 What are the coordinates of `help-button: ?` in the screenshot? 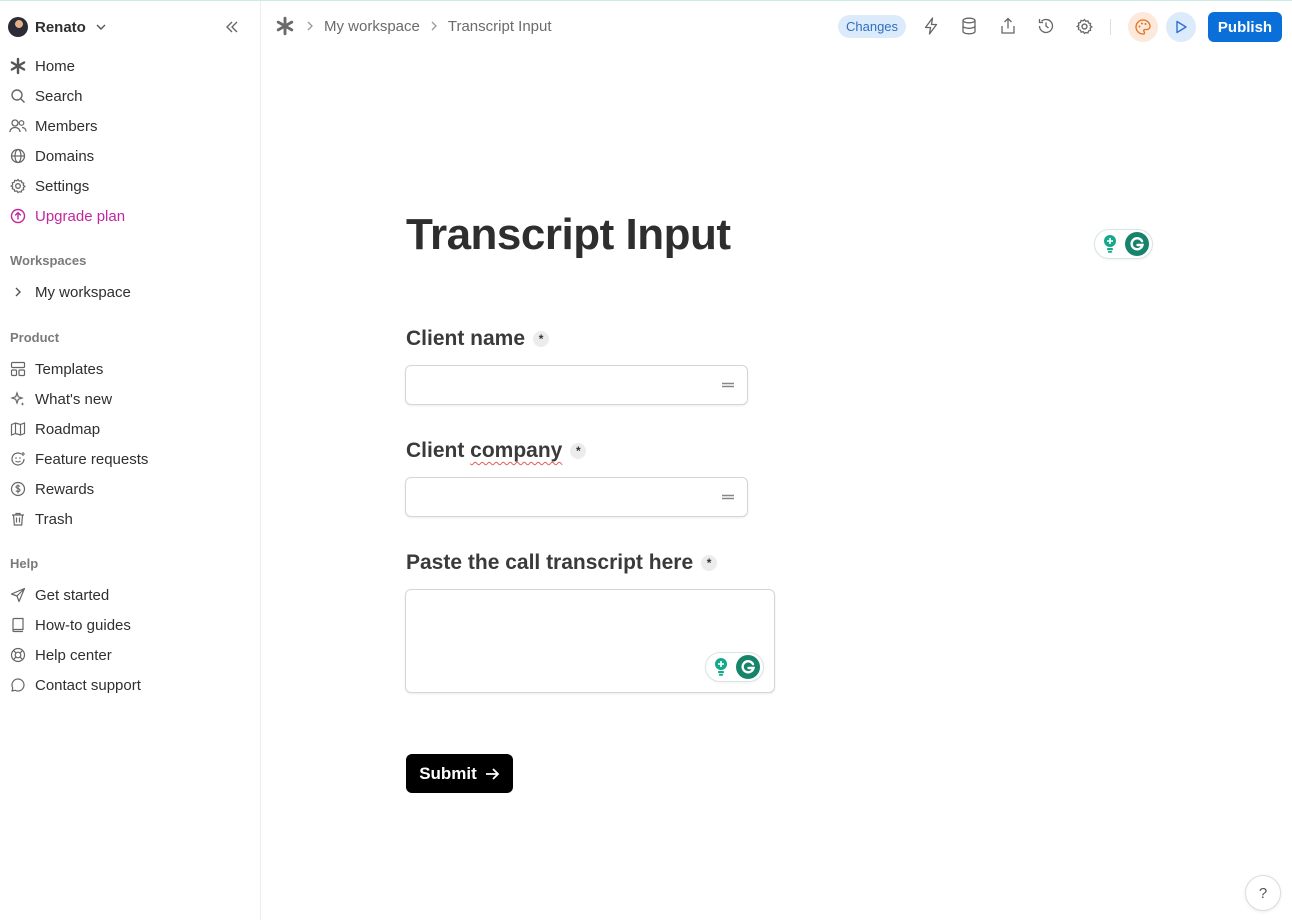 It's located at (1263, 893).